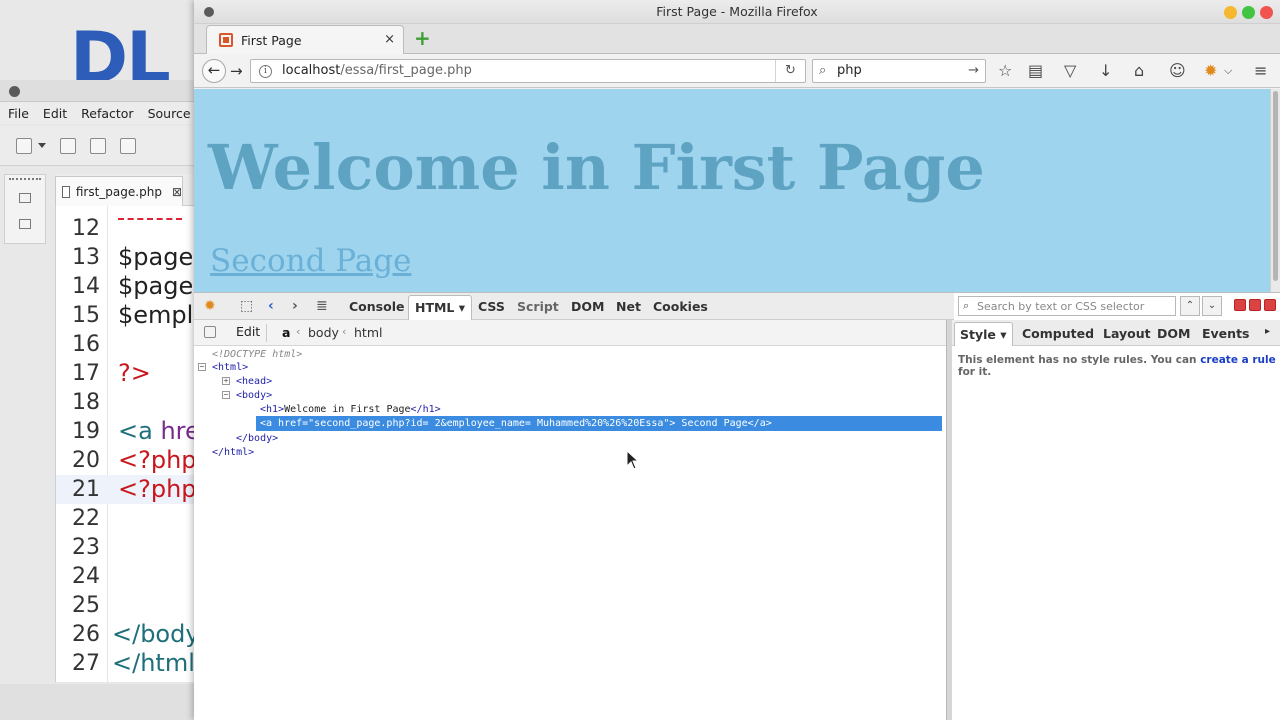 Image resolution: width=1280 pixels, height=720 pixels. What do you see at coordinates (1225, 333) in the screenshot?
I see `side-tab-events: Events` at bounding box center [1225, 333].